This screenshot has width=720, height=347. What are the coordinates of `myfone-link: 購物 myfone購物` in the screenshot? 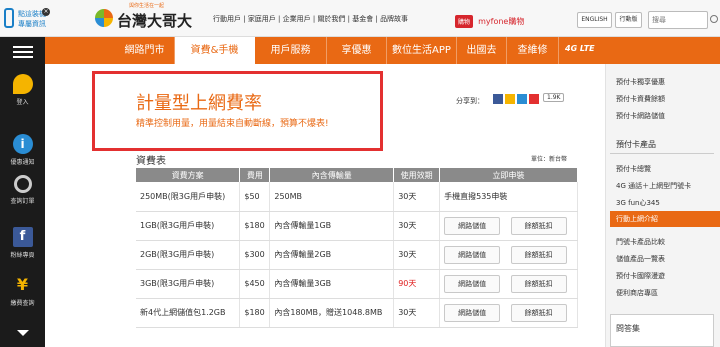 It's located at (490, 19).